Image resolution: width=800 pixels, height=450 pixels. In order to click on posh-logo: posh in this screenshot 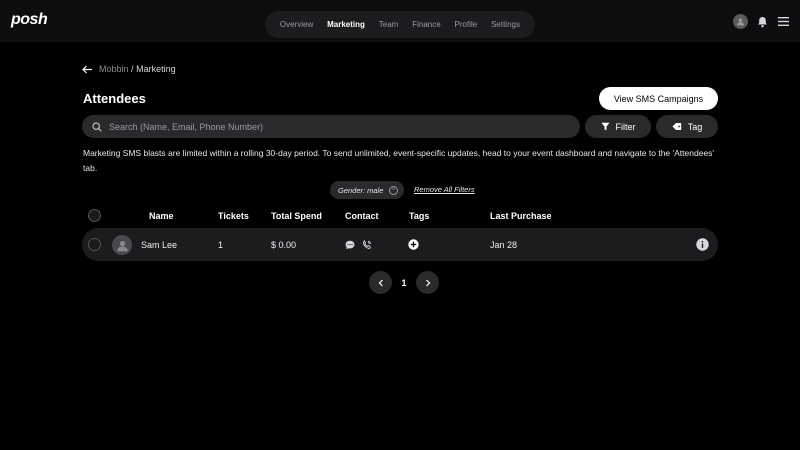, I will do `click(29, 20)`.